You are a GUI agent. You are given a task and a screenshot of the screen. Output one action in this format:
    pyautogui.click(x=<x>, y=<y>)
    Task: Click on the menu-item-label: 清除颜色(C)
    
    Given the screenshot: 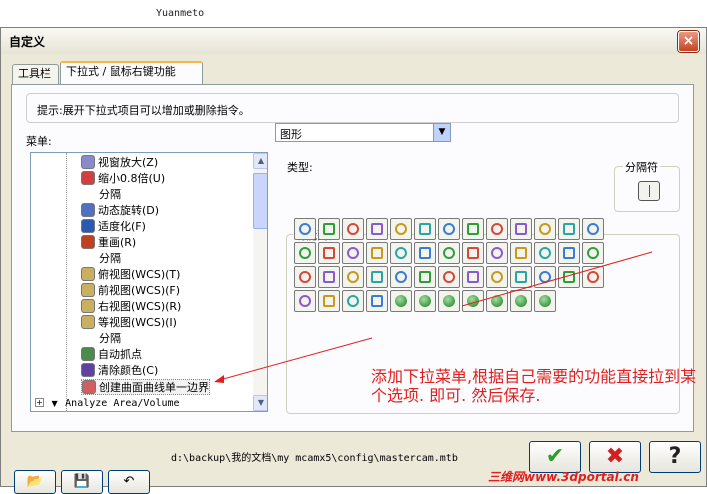 What is the action you would take?
    pyautogui.click(x=128, y=370)
    